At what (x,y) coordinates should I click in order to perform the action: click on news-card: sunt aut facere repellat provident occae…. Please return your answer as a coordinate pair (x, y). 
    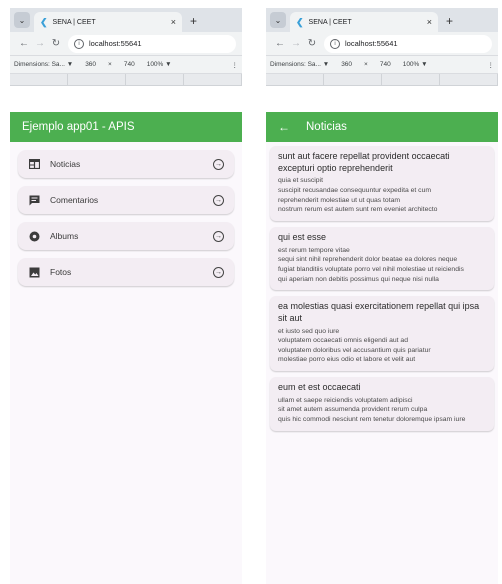
    Looking at the image, I should click on (382, 183).